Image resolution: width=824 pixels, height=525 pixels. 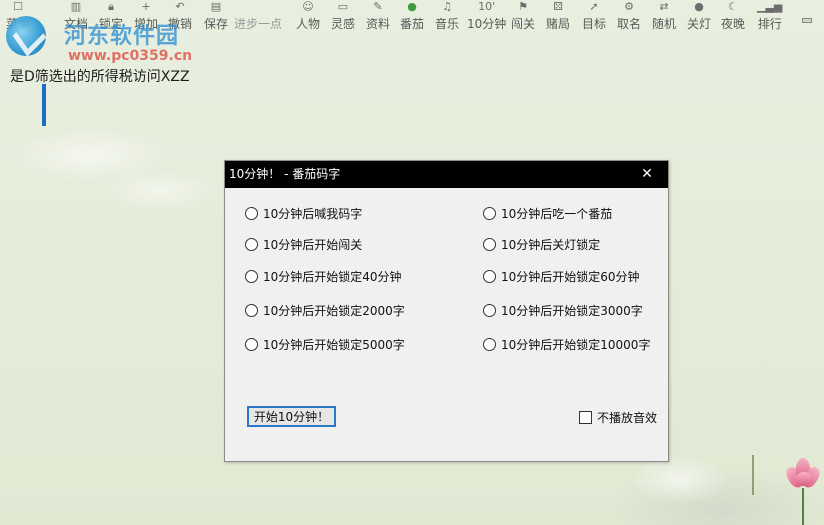 I want to click on flag-icon: ⚑, so click(x=523, y=6).